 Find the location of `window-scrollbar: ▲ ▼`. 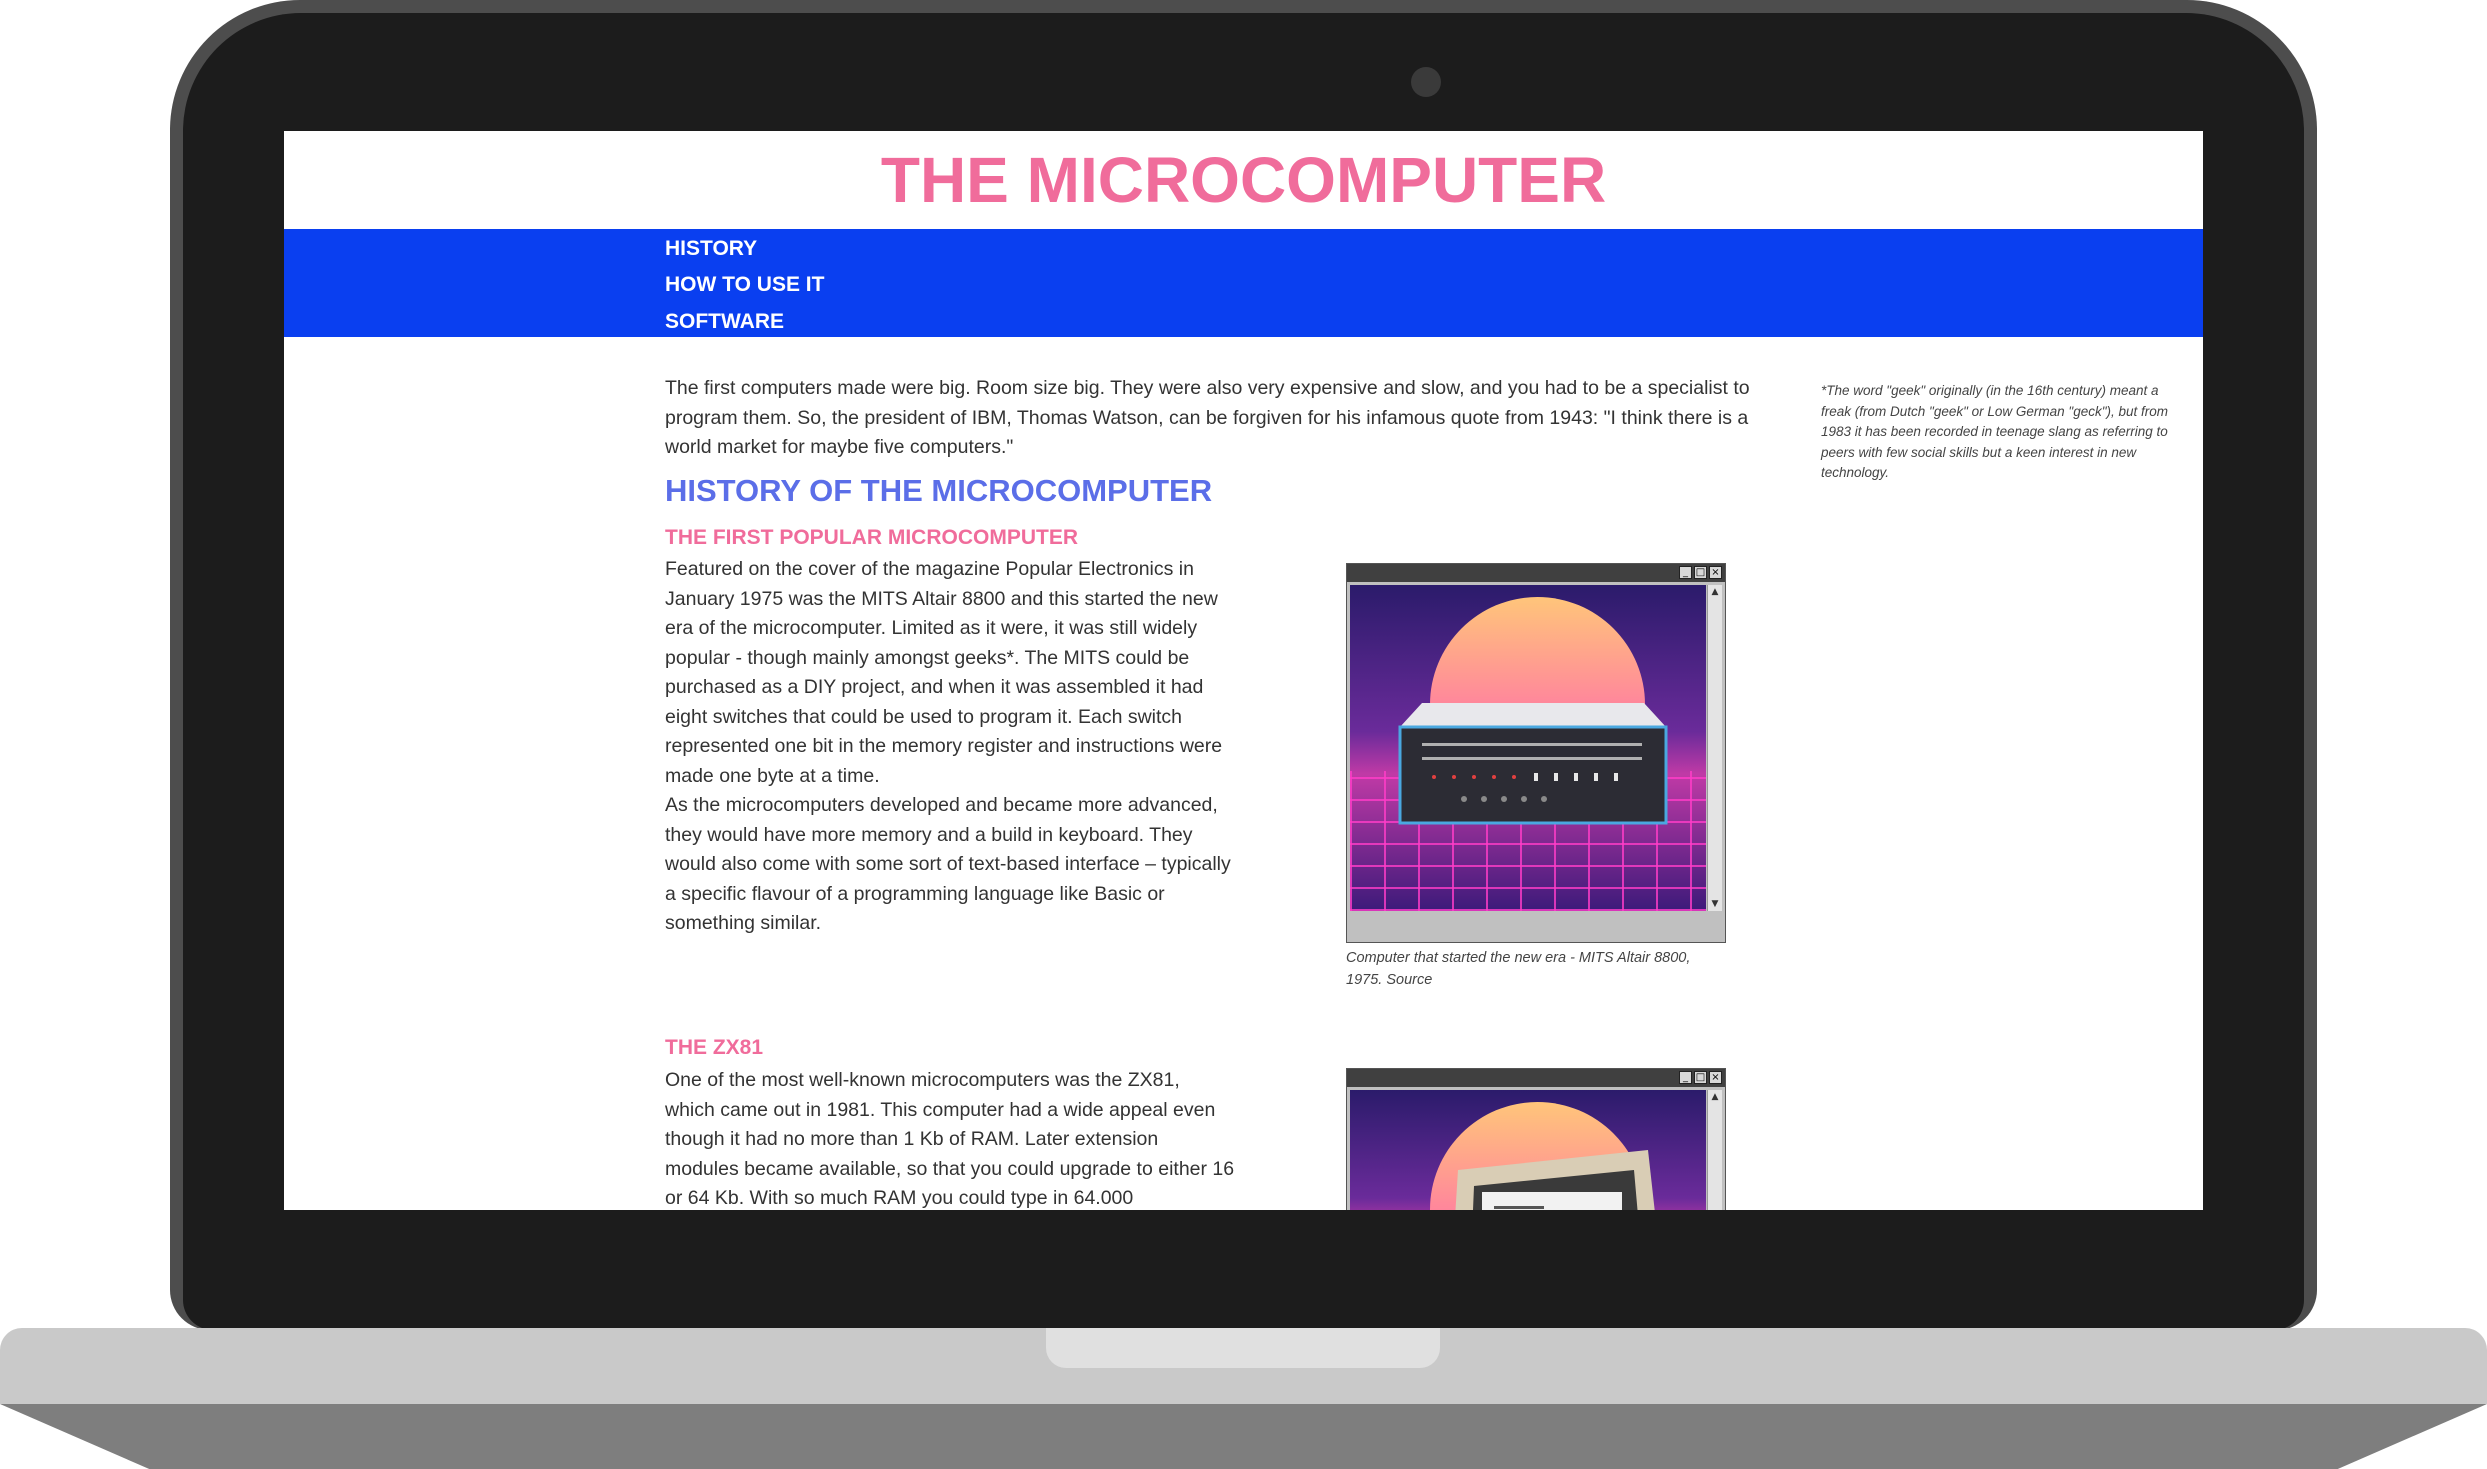

window-scrollbar: ▲ ▼ is located at coordinates (1714, 748).